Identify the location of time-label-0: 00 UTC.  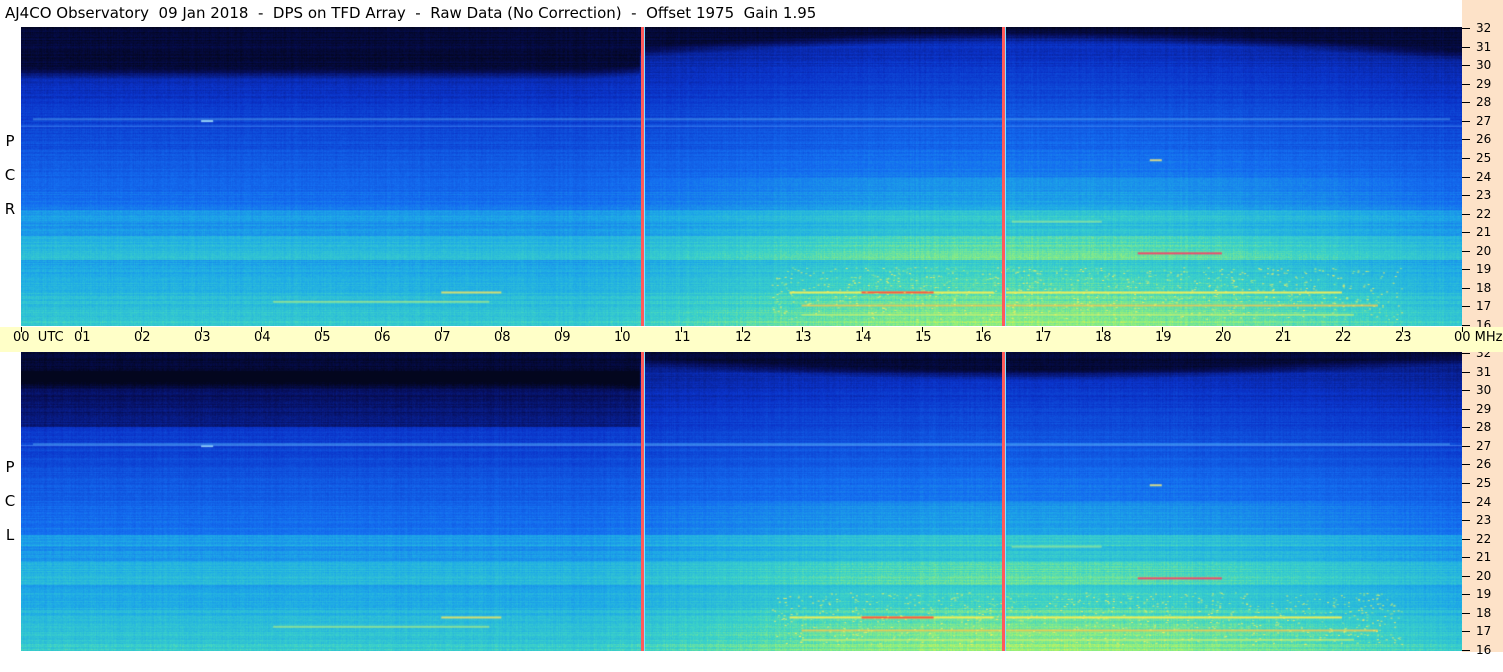
(38, 337).